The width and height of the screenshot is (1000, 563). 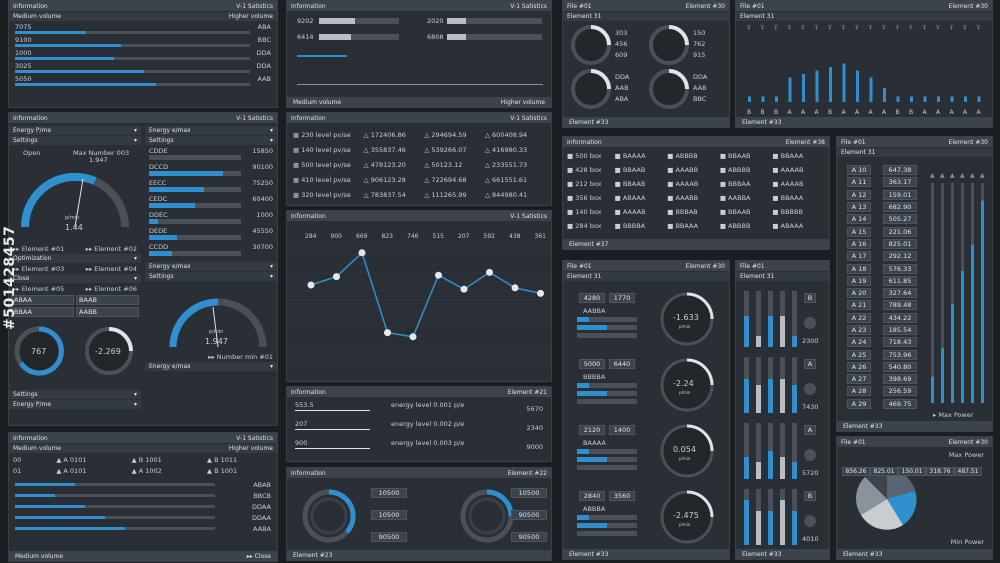 I want to click on list-item: A 19 611.85, so click(x=882, y=281).